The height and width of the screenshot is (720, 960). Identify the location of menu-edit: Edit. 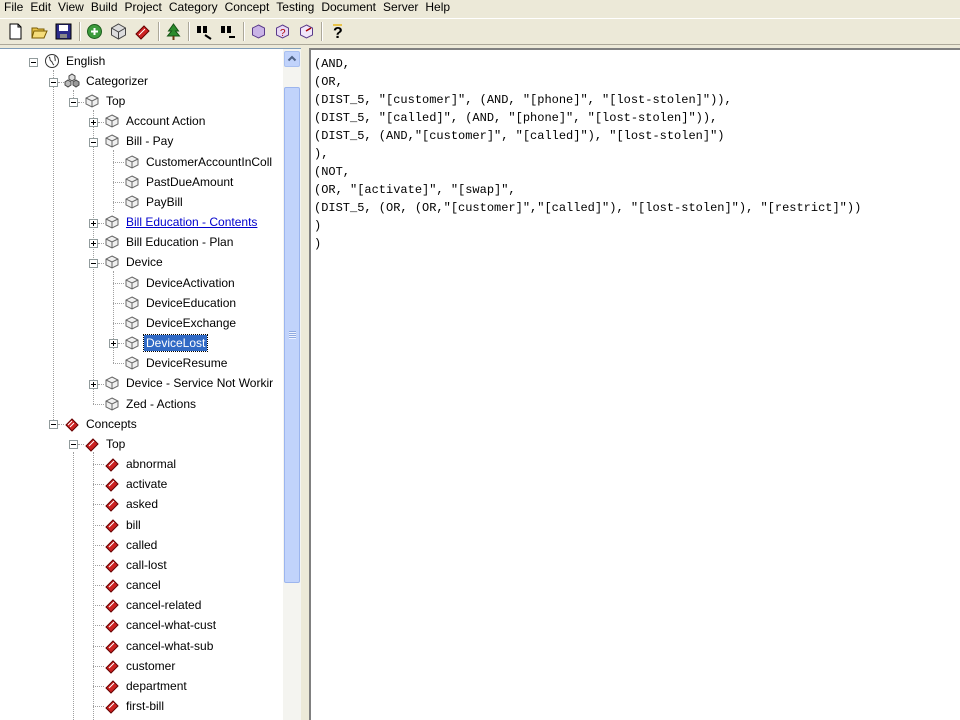
(40, 8).